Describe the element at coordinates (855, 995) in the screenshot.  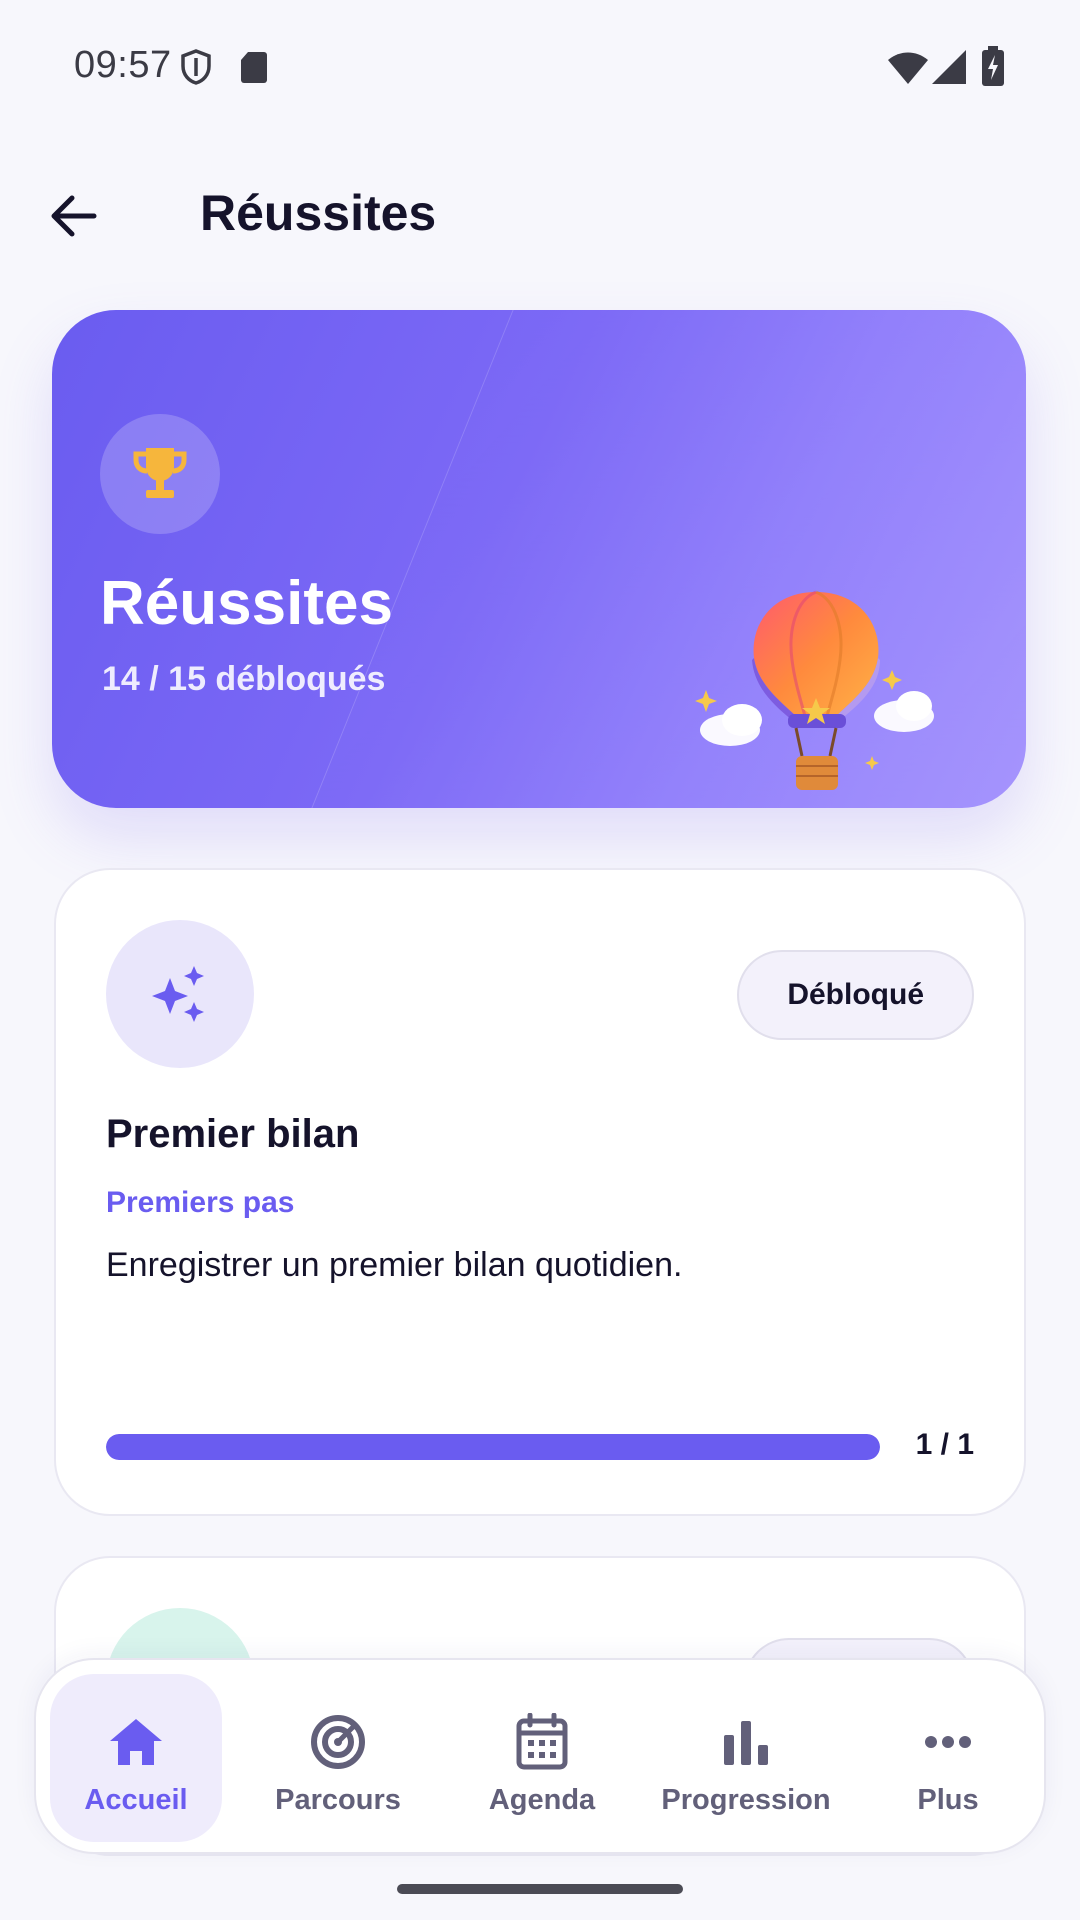
I see `status-badge: Débloqué` at that location.